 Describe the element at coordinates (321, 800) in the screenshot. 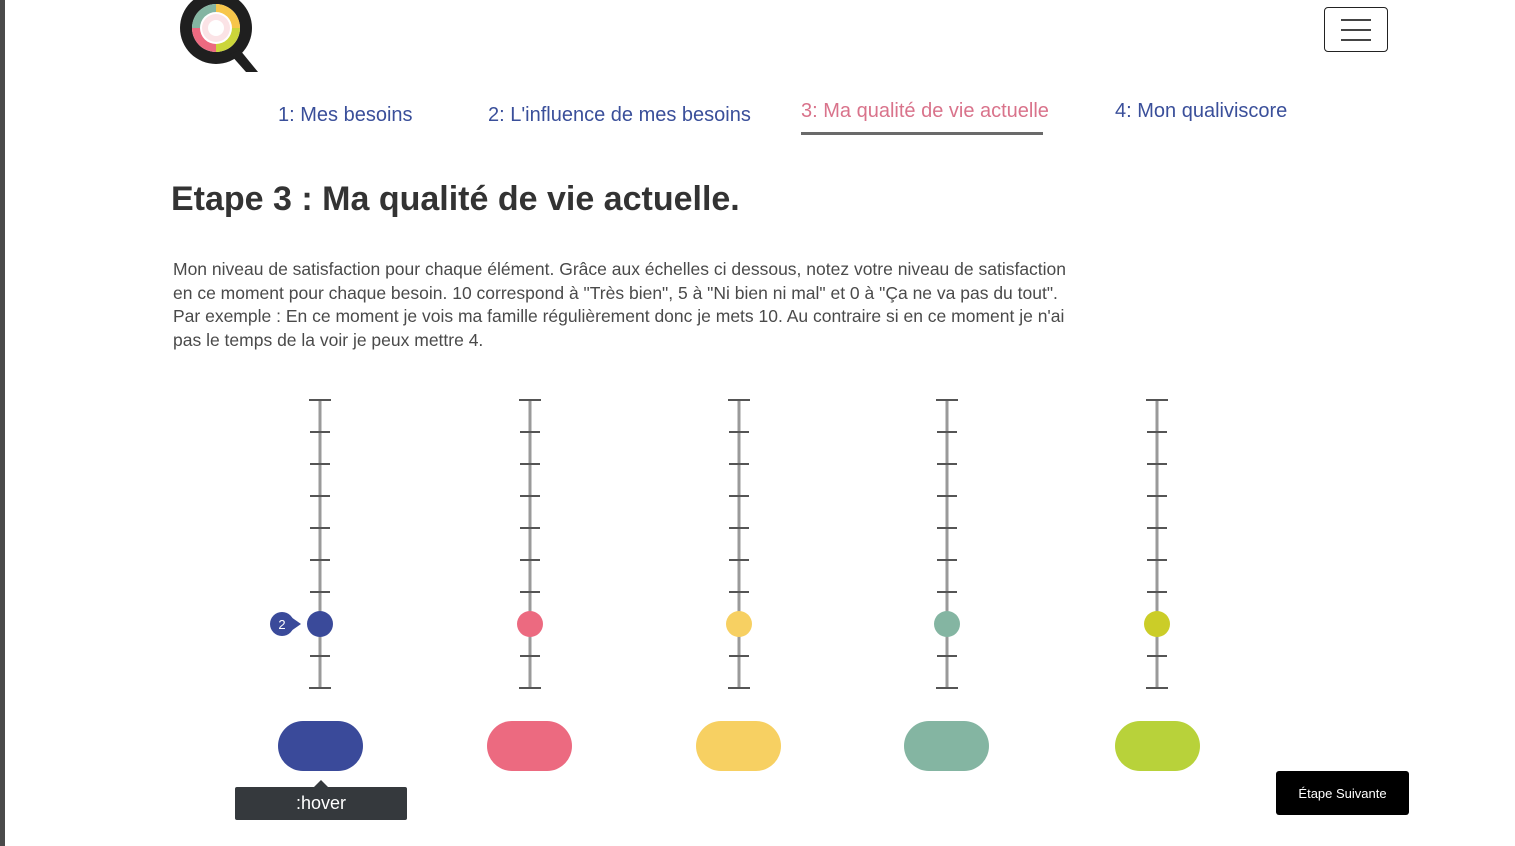

I see `hover-tooltip: :hover` at that location.